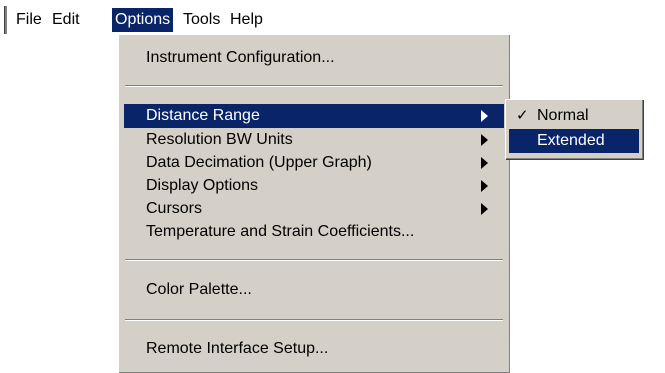 Image resolution: width=665 pixels, height=373 pixels. Describe the element at coordinates (314, 209) in the screenshot. I see `menu-item-cursors: Cursors` at that location.